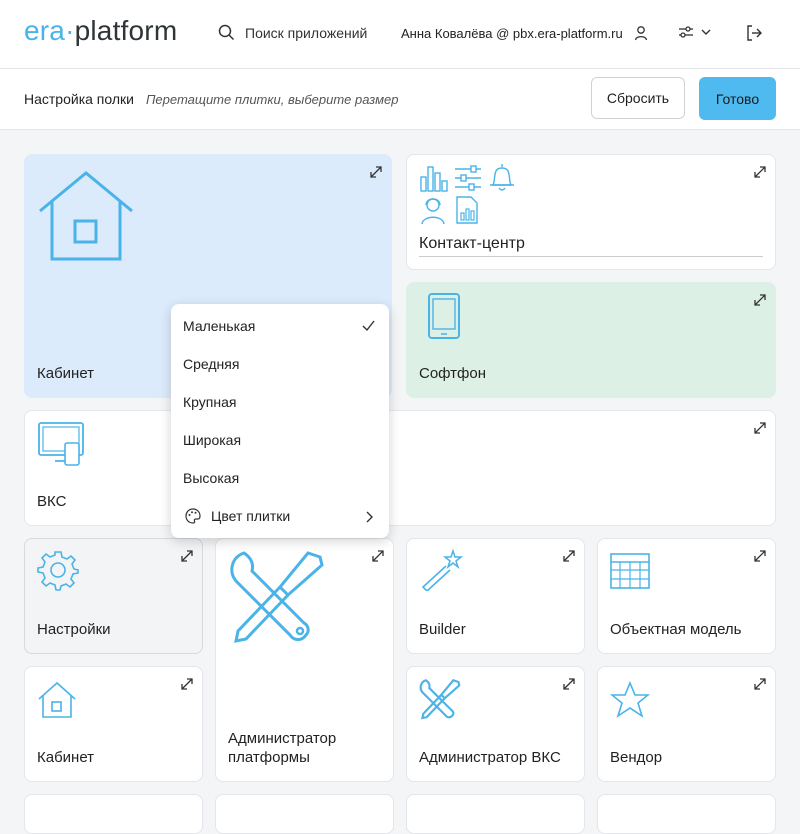 The image size is (800, 834). What do you see at coordinates (591, 256) in the screenshot?
I see `divider` at bounding box center [591, 256].